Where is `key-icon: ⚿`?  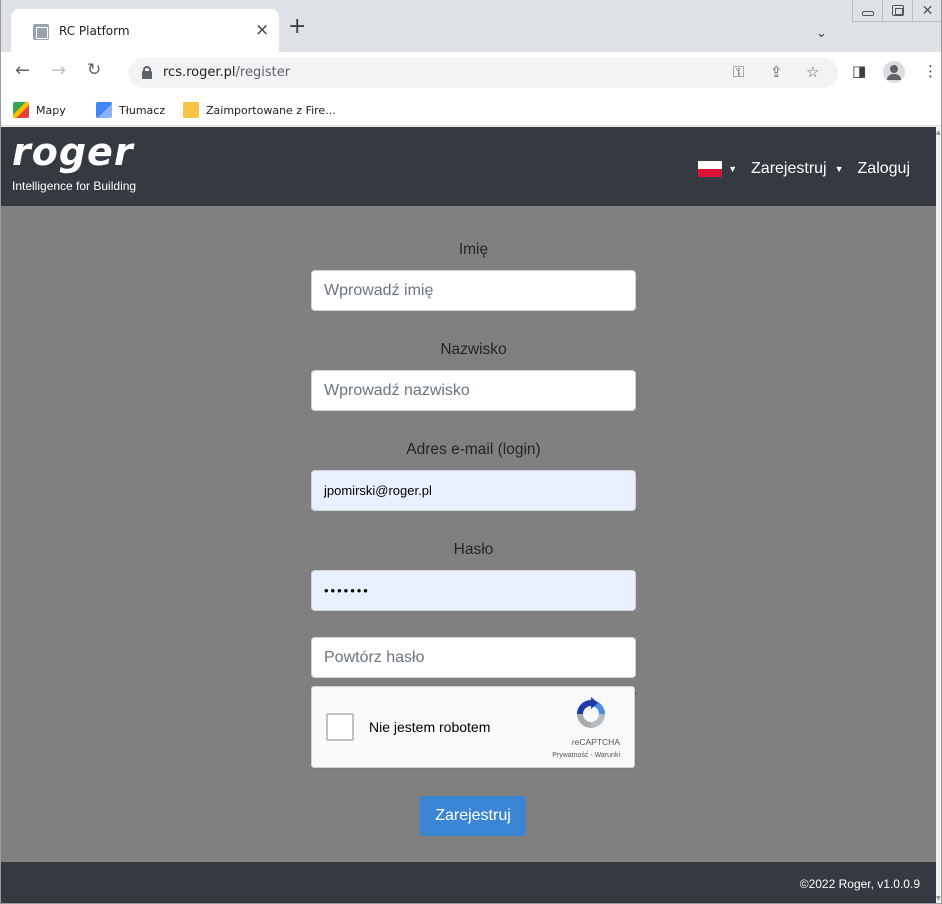
key-icon: ⚿ is located at coordinates (738, 72).